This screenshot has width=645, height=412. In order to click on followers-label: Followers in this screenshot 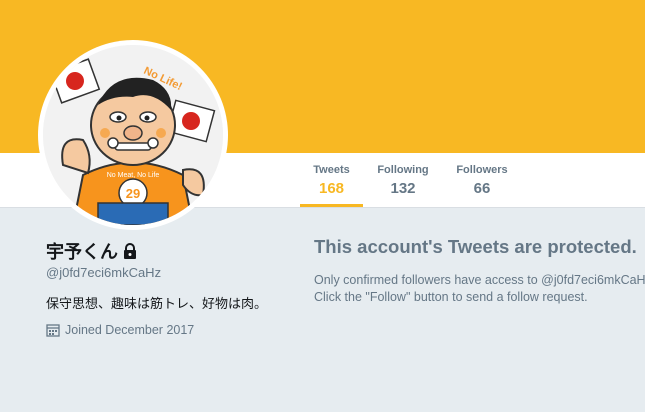, I will do `click(482, 170)`.